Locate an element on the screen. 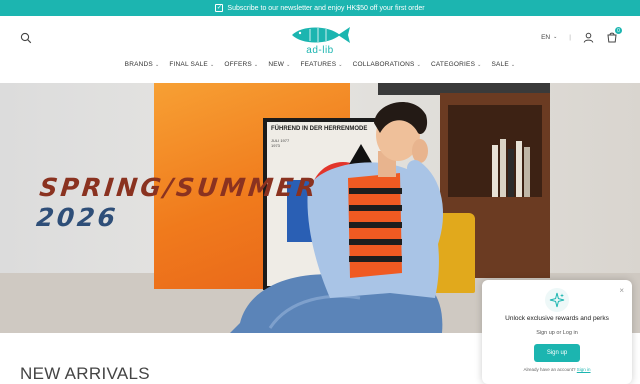  checkbox-icon: ✓ is located at coordinates (219, 8).